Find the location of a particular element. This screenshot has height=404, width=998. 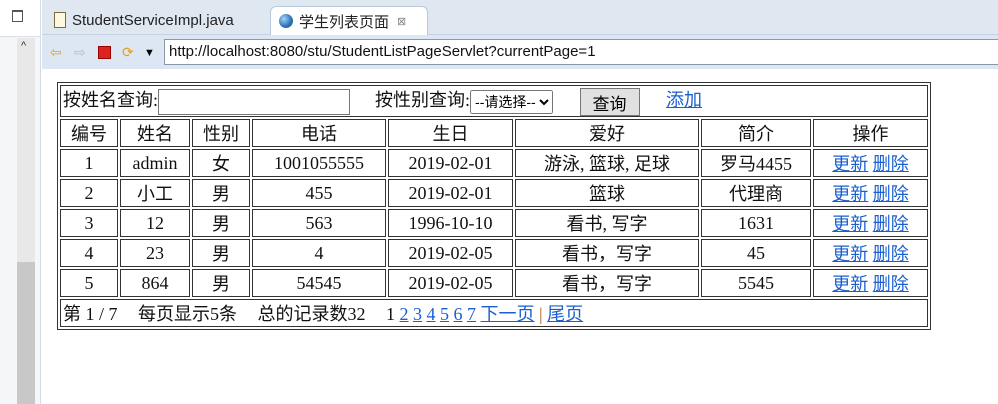

column-header: 电话 is located at coordinates (319, 133).